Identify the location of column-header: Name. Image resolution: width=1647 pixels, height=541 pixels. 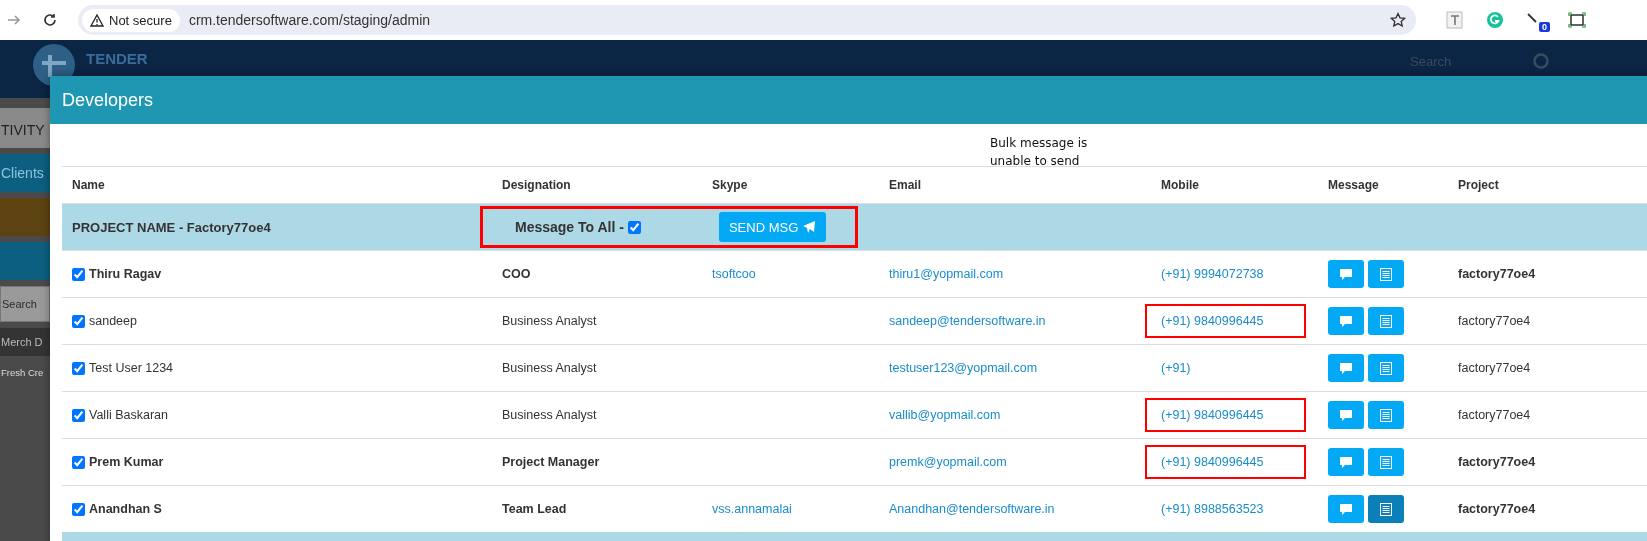
(88, 185).